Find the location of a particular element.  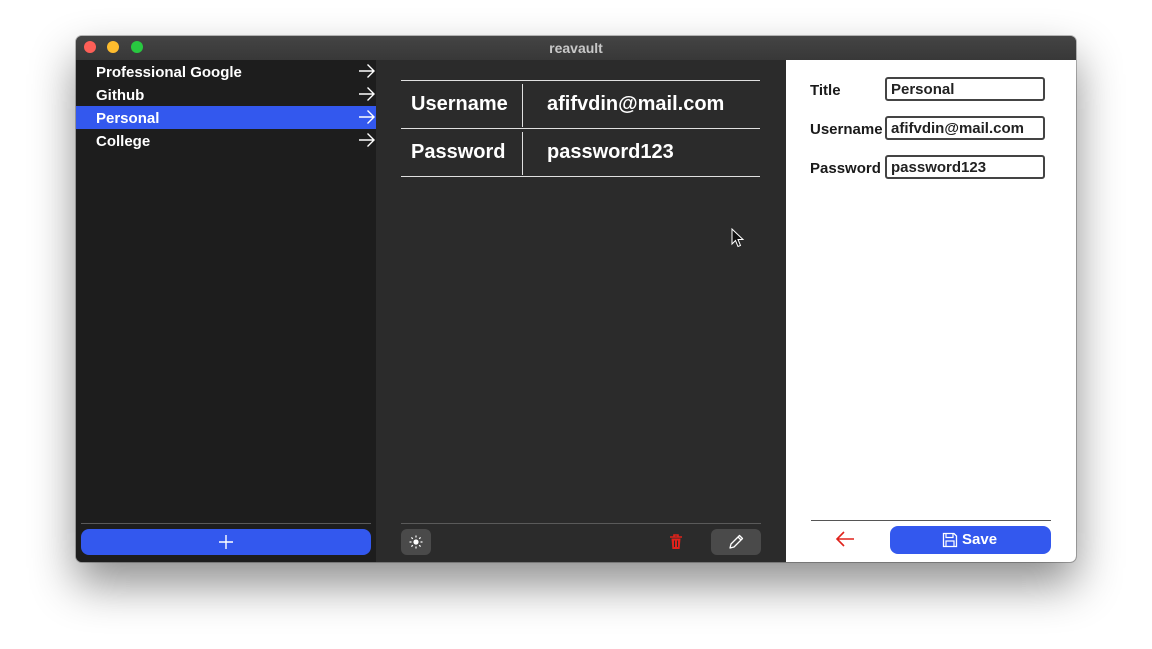

save-button-label: Save is located at coordinates (980, 539).